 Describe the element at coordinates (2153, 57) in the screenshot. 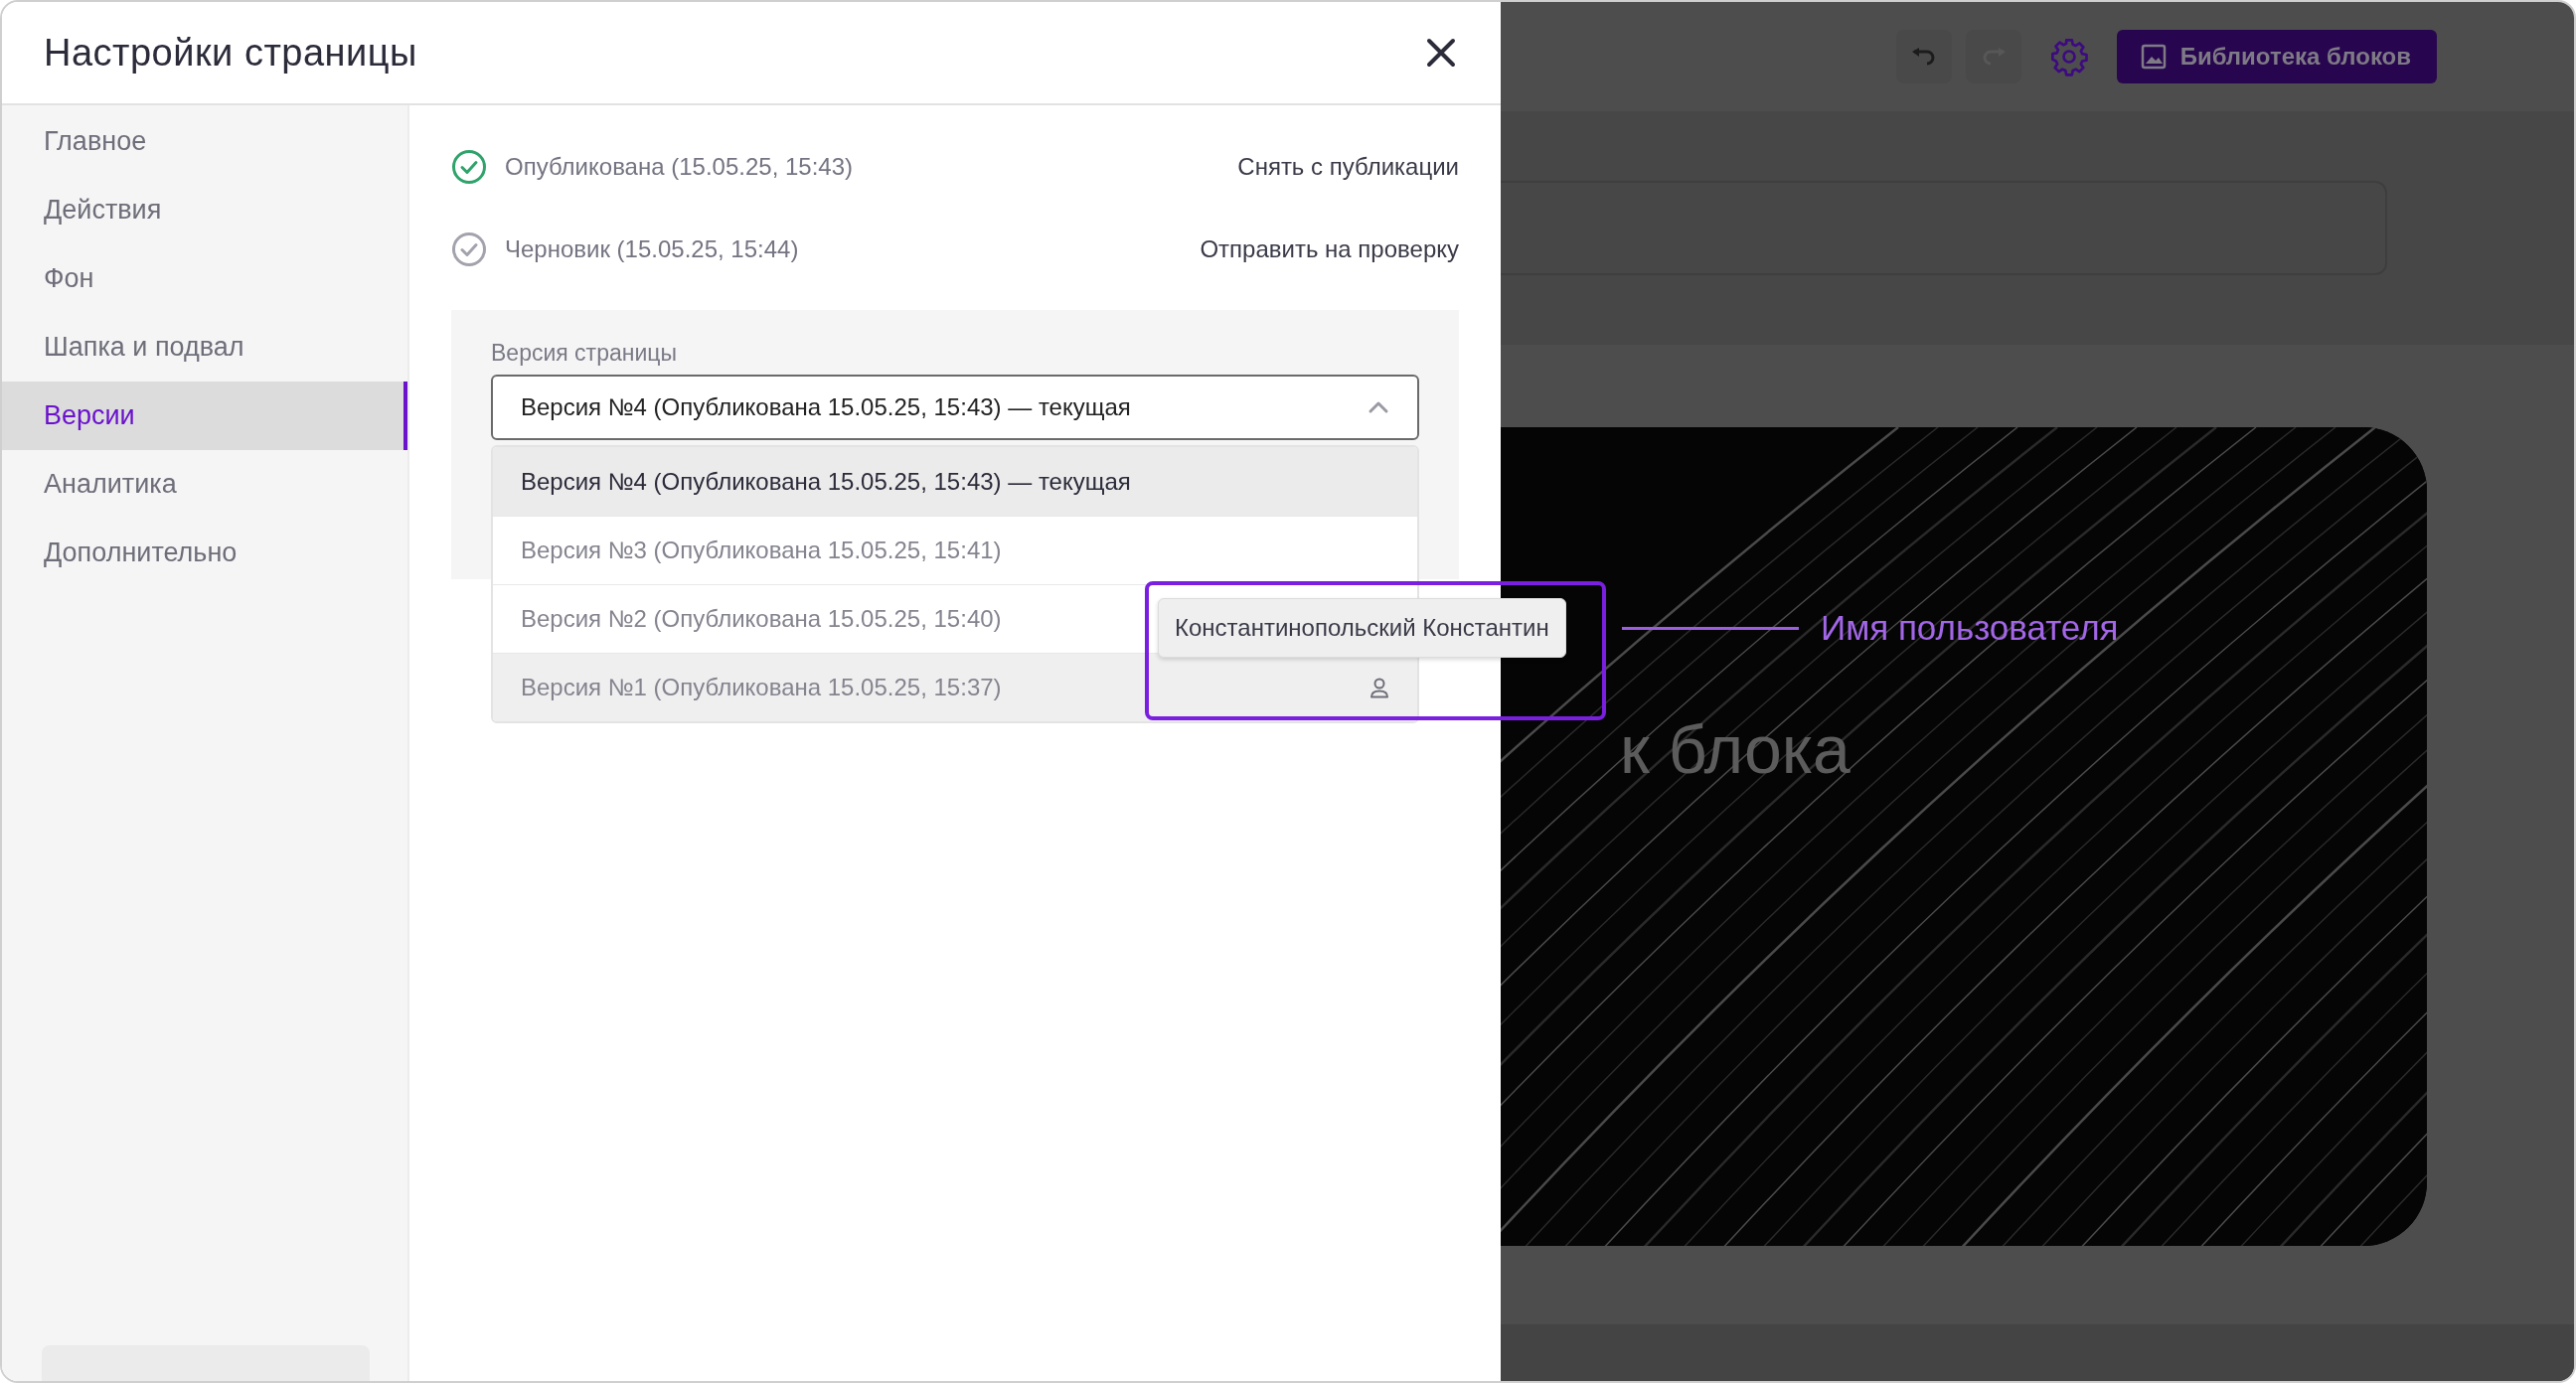

I see `image-icon` at that location.